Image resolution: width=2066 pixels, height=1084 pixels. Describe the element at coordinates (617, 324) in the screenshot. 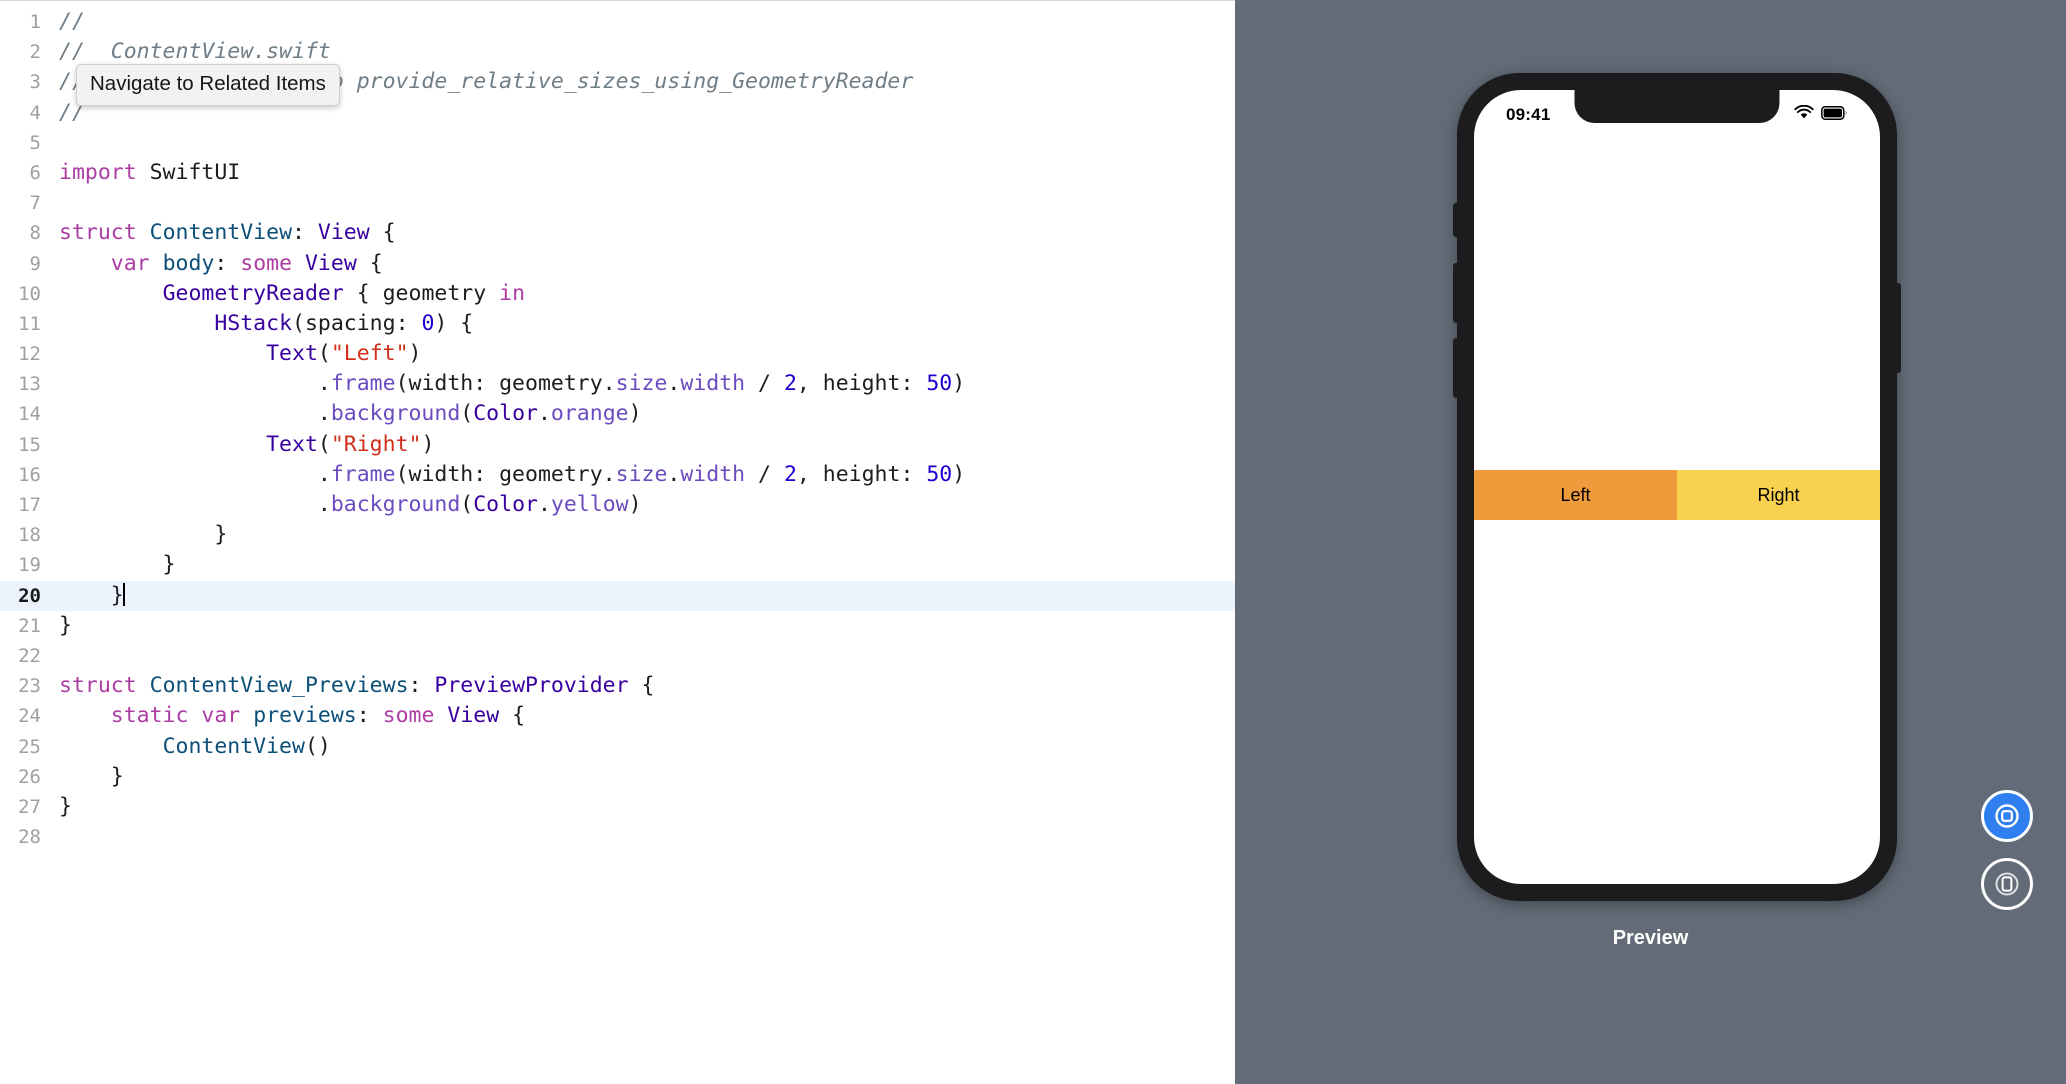

I see `code-line: 11 HStack(spacing: 0) {` at that location.